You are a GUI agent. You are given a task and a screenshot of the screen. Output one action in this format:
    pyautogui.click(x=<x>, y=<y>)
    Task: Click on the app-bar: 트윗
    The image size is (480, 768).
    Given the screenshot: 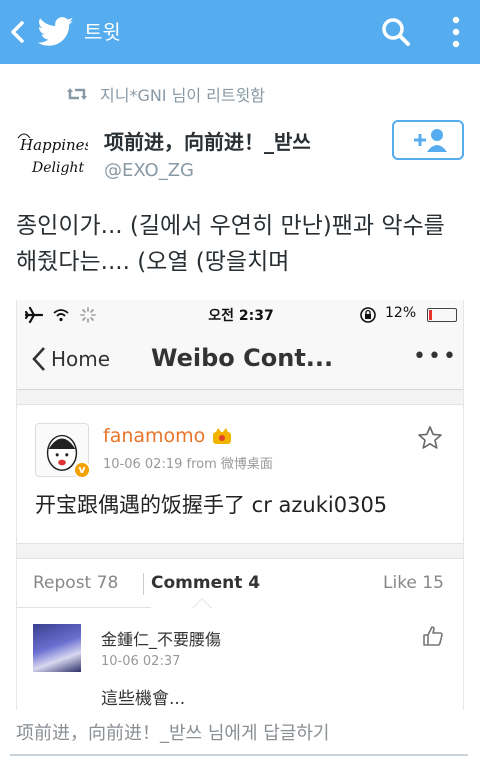 What is the action you would take?
    pyautogui.click(x=240, y=32)
    